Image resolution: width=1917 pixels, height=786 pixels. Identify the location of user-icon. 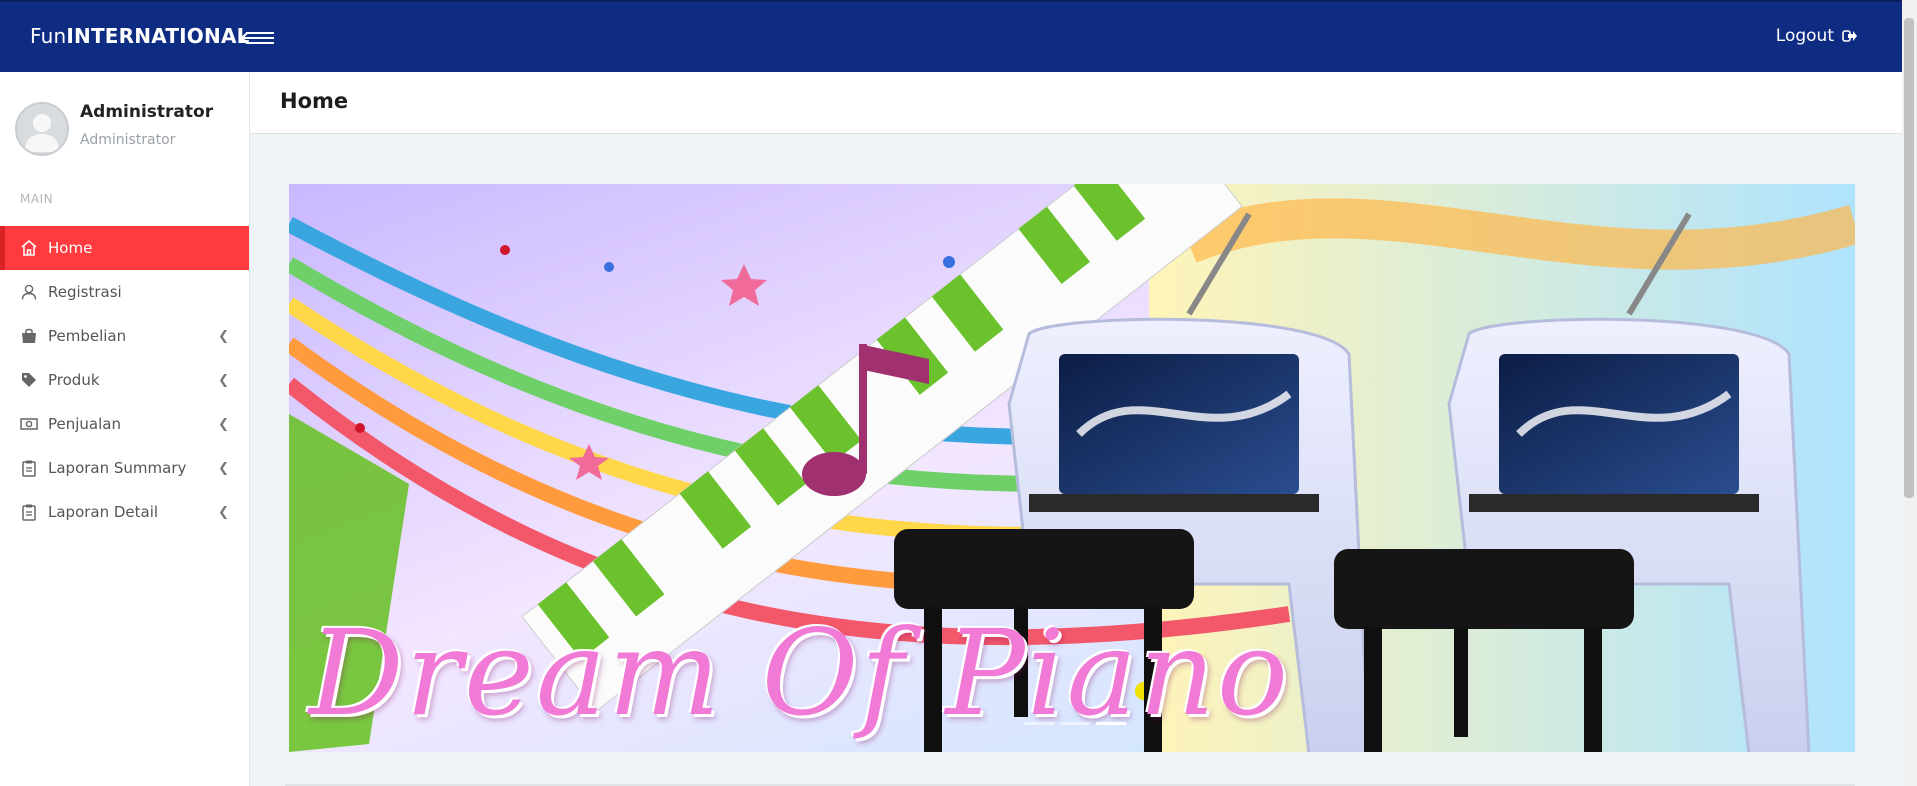
(29, 292).